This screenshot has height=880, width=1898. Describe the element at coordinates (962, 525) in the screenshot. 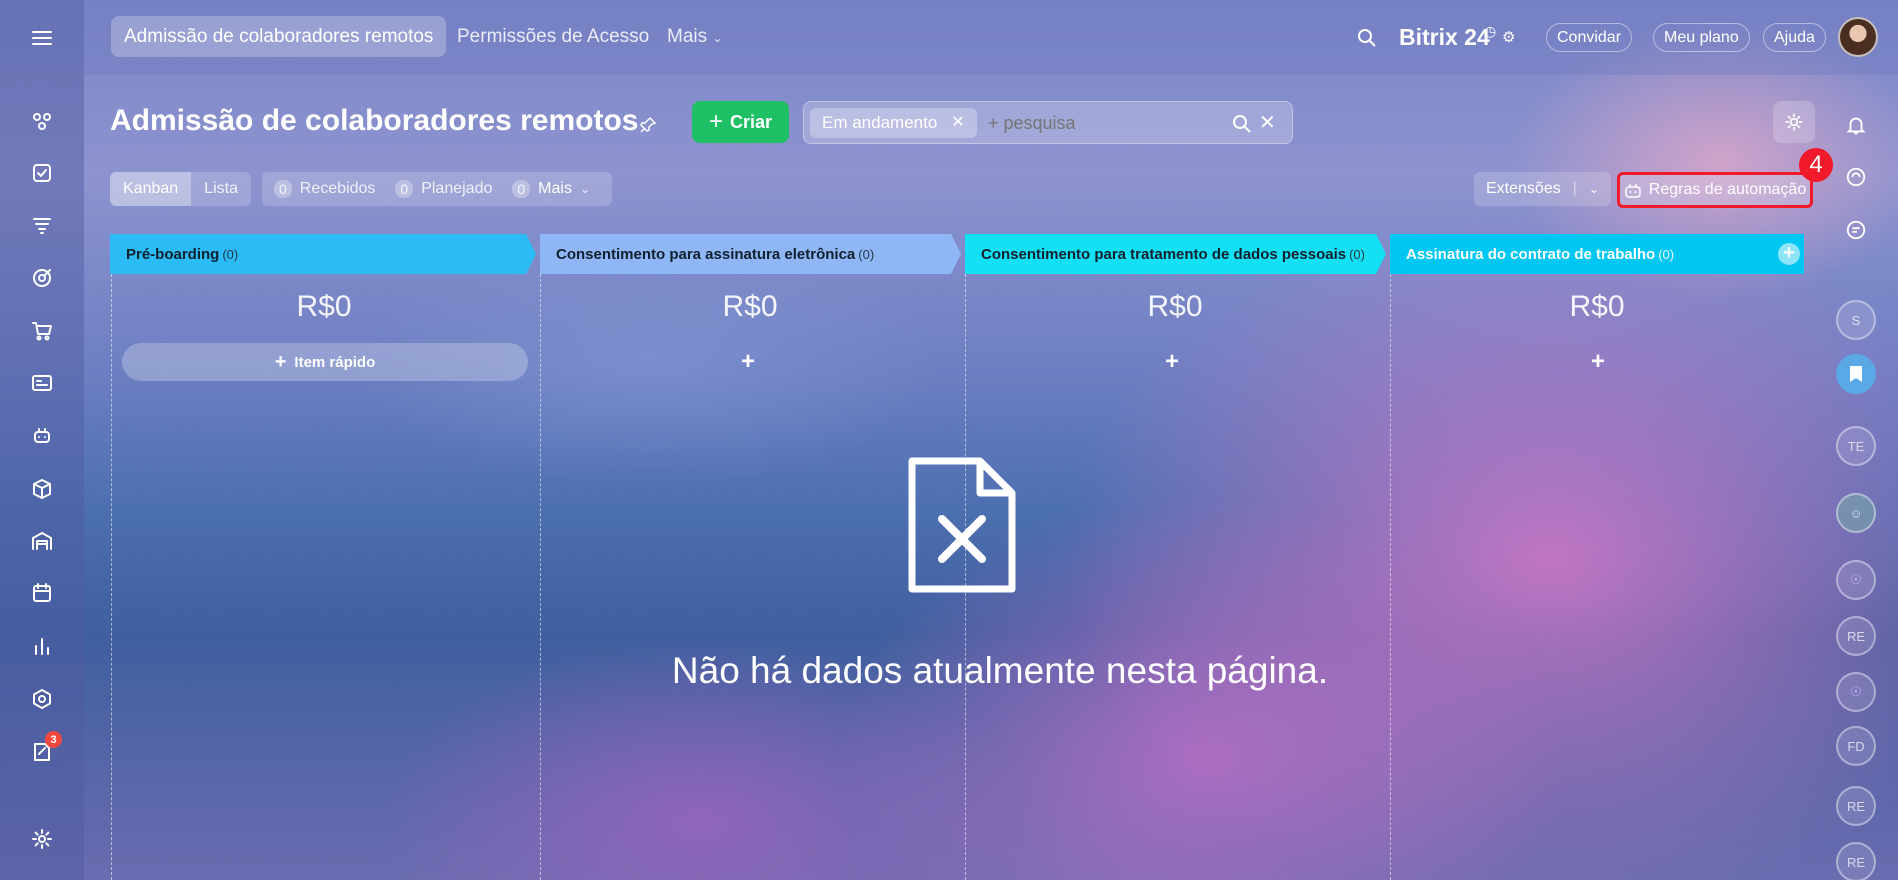

I see `empty-file-icon` at that location.